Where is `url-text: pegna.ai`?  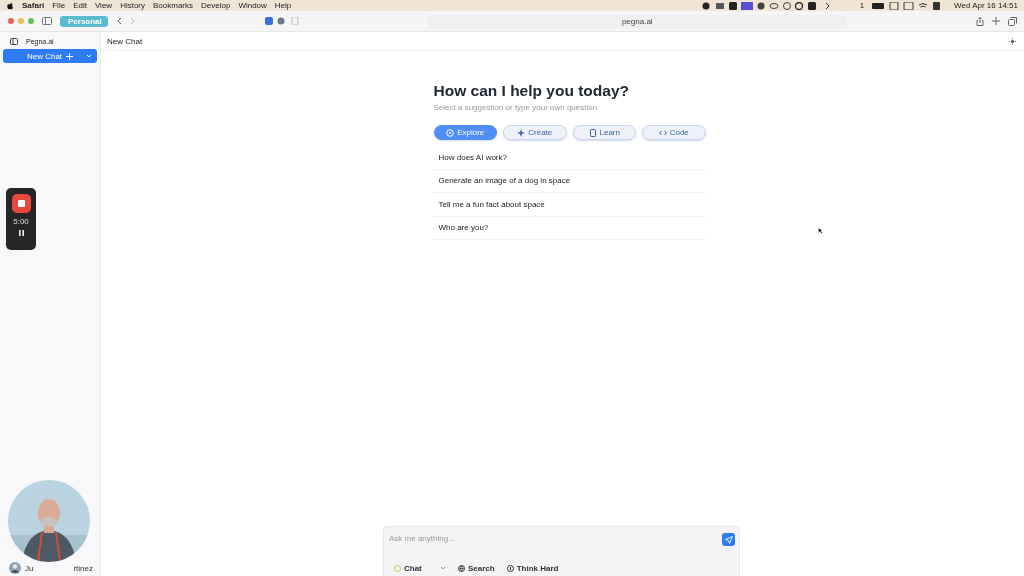 url-text: pegna.ai is located at coordinates (637, 21).